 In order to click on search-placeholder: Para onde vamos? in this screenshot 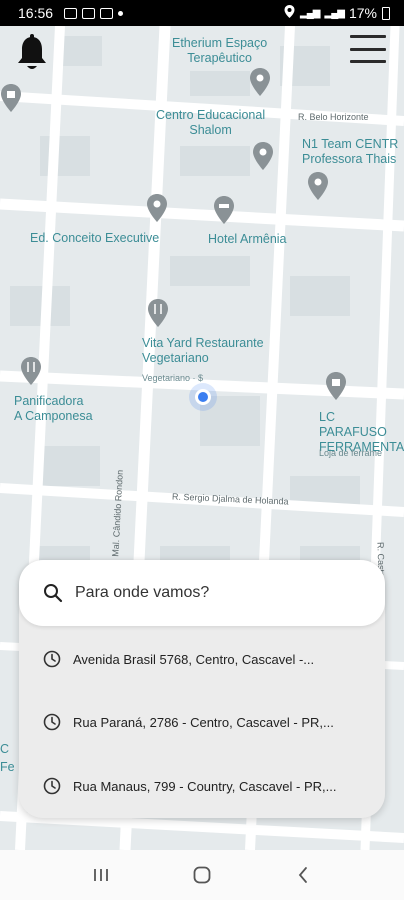, I will do `click(142, 592)`.